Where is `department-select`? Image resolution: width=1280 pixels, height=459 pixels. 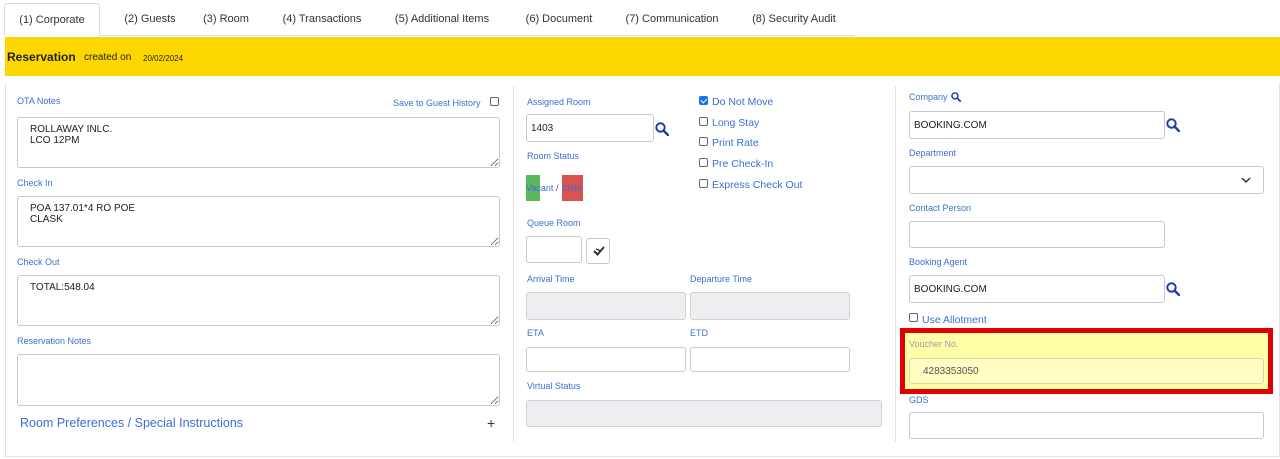 department-select is located at coordinates (1086, 180).